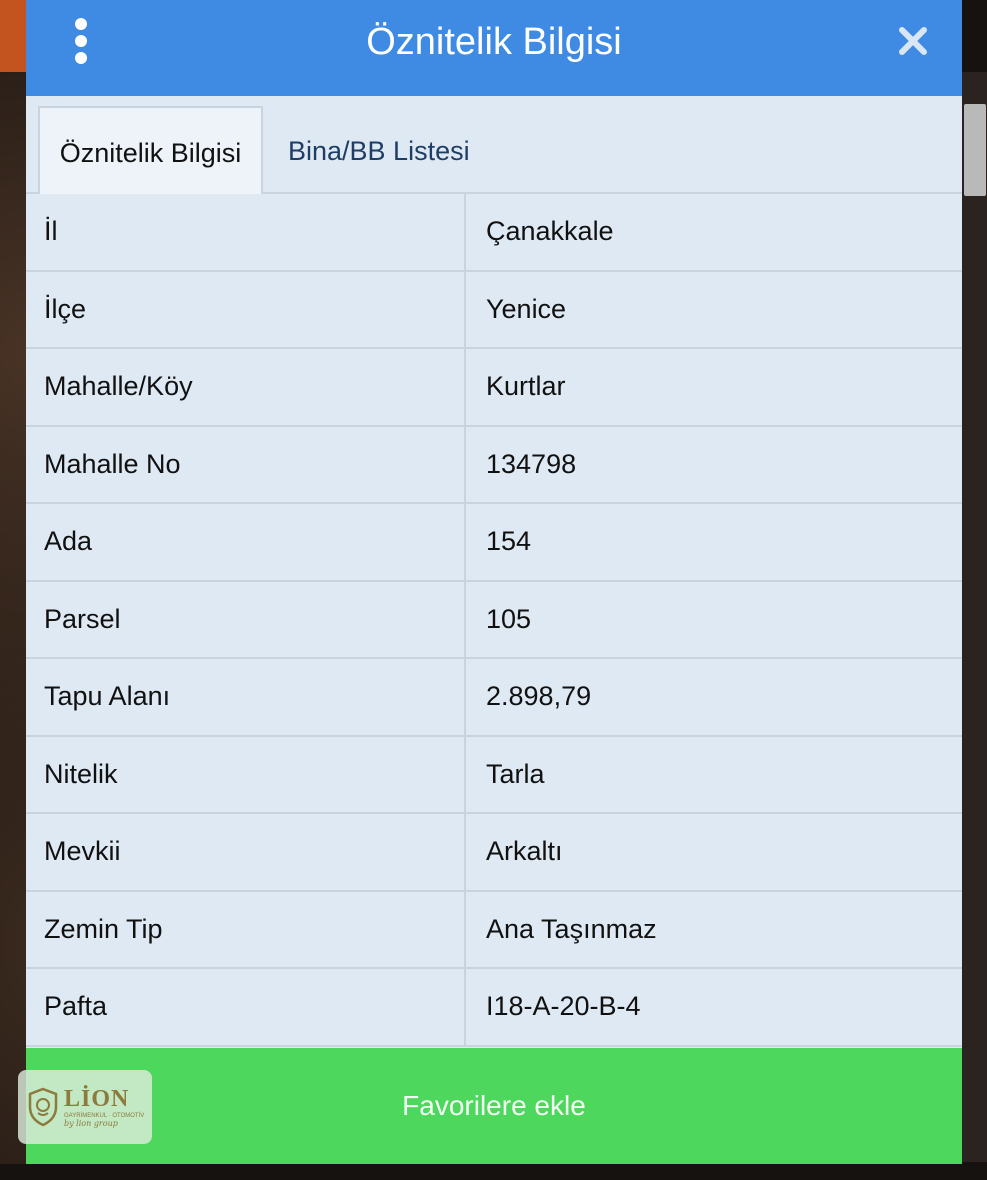 The height and width of the screenshot is (1180, 987). What do you see at coordinates (246, 1007) in the screenshot?
I see `attribute-key: Pafta` at bounding box center [246, 1007].